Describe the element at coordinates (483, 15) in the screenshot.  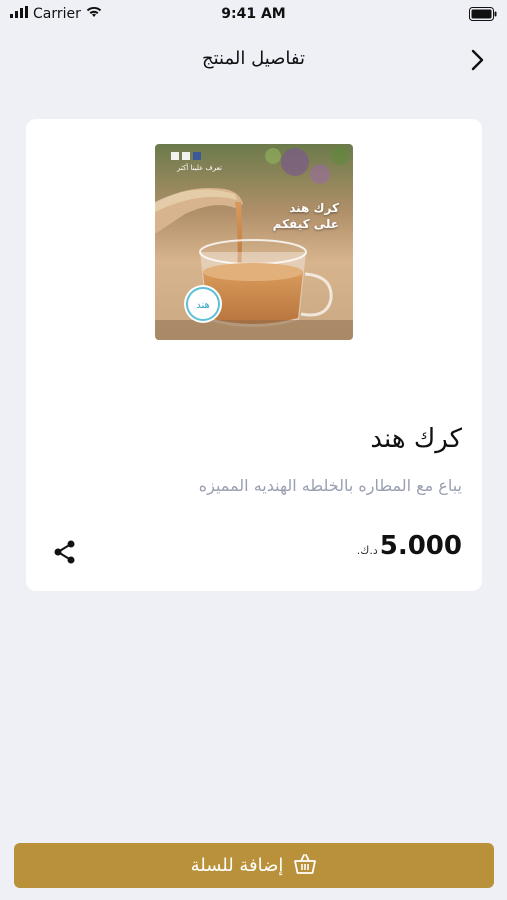
I see `battery-icon` at that location.